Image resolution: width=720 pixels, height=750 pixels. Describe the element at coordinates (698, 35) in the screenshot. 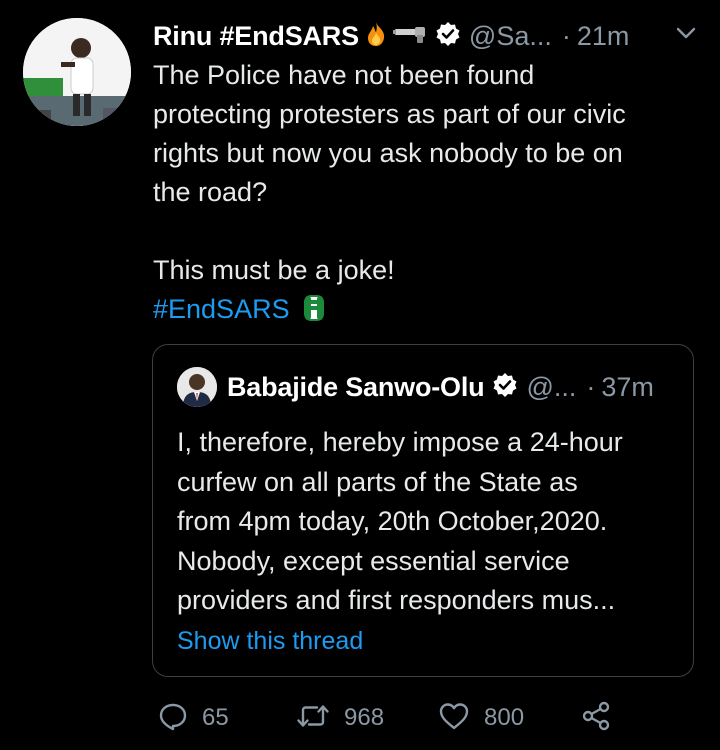

I see `chevron-down-icon` at that location.